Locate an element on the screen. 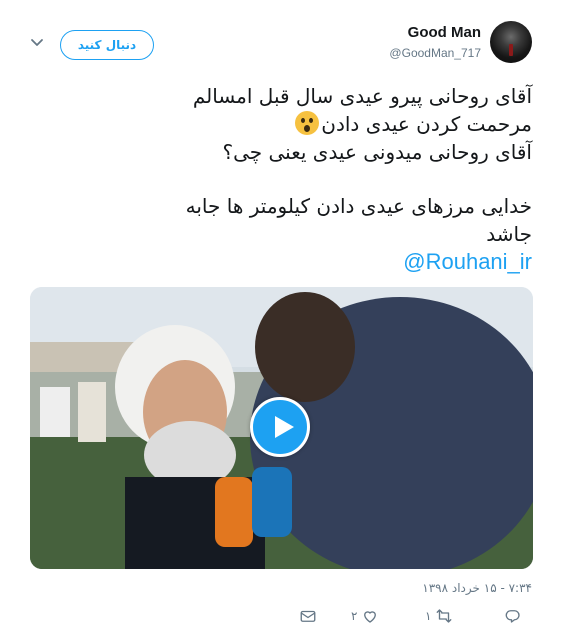 Image resolution: width=563 pixels, height=630 pixels. retweet-count: ۱ is located at coordinates (428, 616).